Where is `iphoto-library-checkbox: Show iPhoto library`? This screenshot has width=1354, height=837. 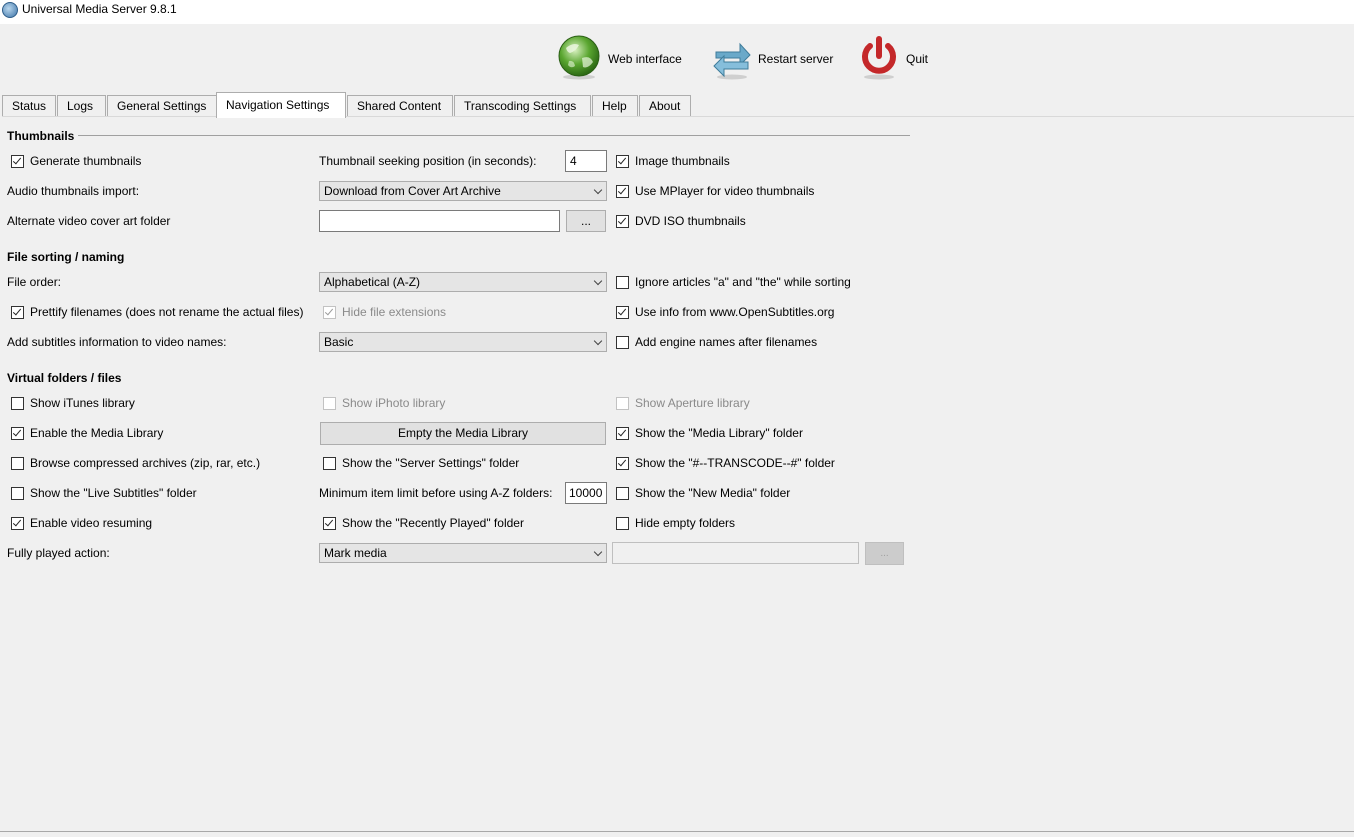 iphoto-library-checkbox: Show iPhoto library is located at coordinates (384, 403).